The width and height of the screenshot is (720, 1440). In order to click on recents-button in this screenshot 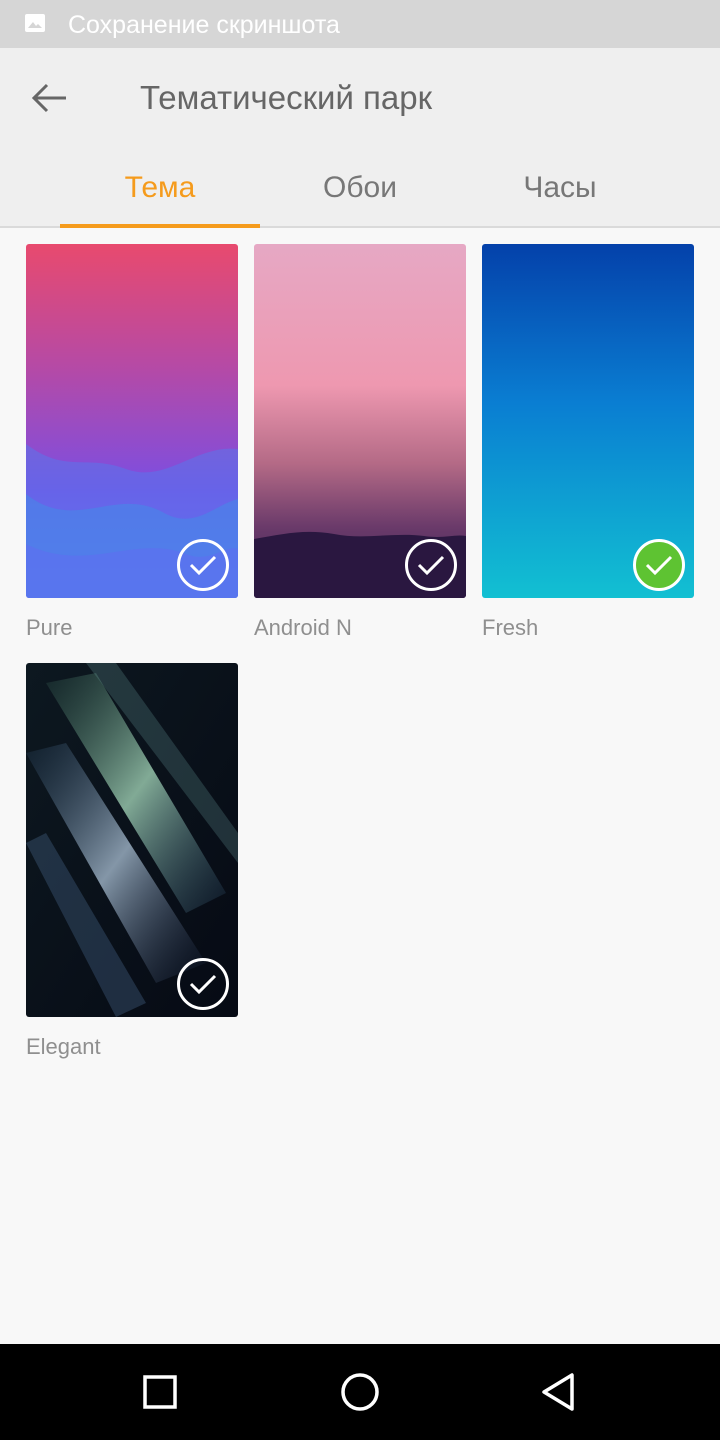, I will do `click(160, 1392)`.